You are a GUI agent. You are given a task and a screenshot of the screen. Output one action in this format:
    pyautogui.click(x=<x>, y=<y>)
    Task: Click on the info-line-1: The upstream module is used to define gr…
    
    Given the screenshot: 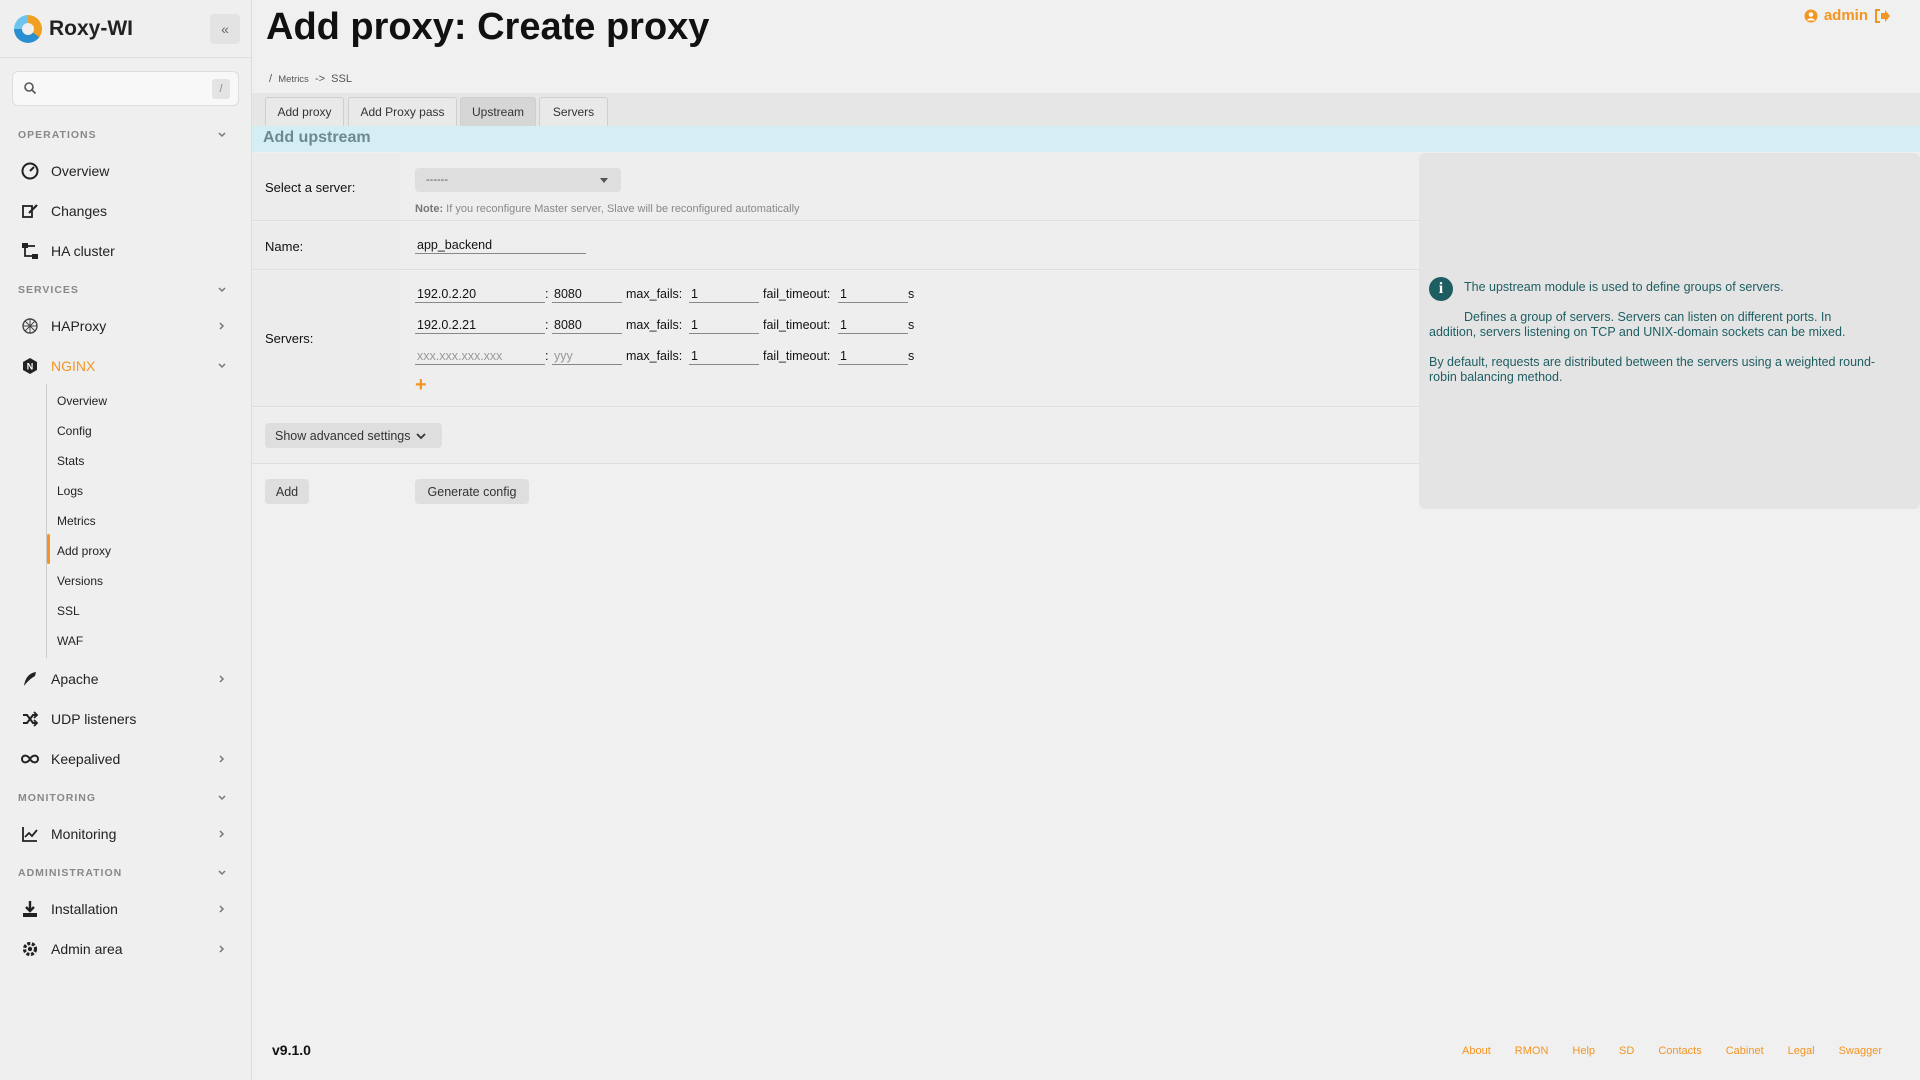 What is the action you would take?
    pyautogui.click(x=1624, y=287)
    